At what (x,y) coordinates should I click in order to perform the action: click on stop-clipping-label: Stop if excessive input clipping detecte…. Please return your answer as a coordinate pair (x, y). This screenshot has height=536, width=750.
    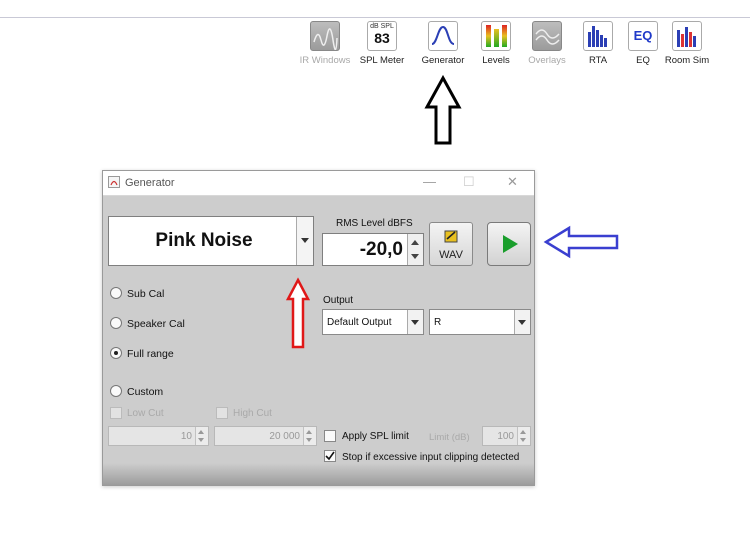
    Looking at the image, I should click on (431, 457).